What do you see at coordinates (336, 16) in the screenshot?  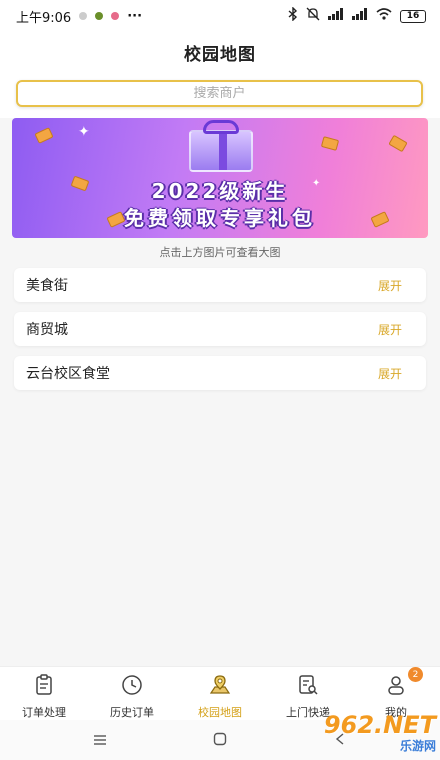 I see `signal-icon` at bounding box center [336, 16].